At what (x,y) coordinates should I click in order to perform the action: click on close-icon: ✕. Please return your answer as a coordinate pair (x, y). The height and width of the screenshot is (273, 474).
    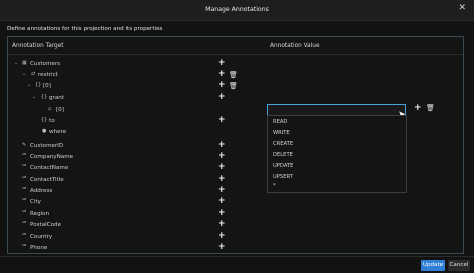
    Looking at the image, I should click on (462, 8).